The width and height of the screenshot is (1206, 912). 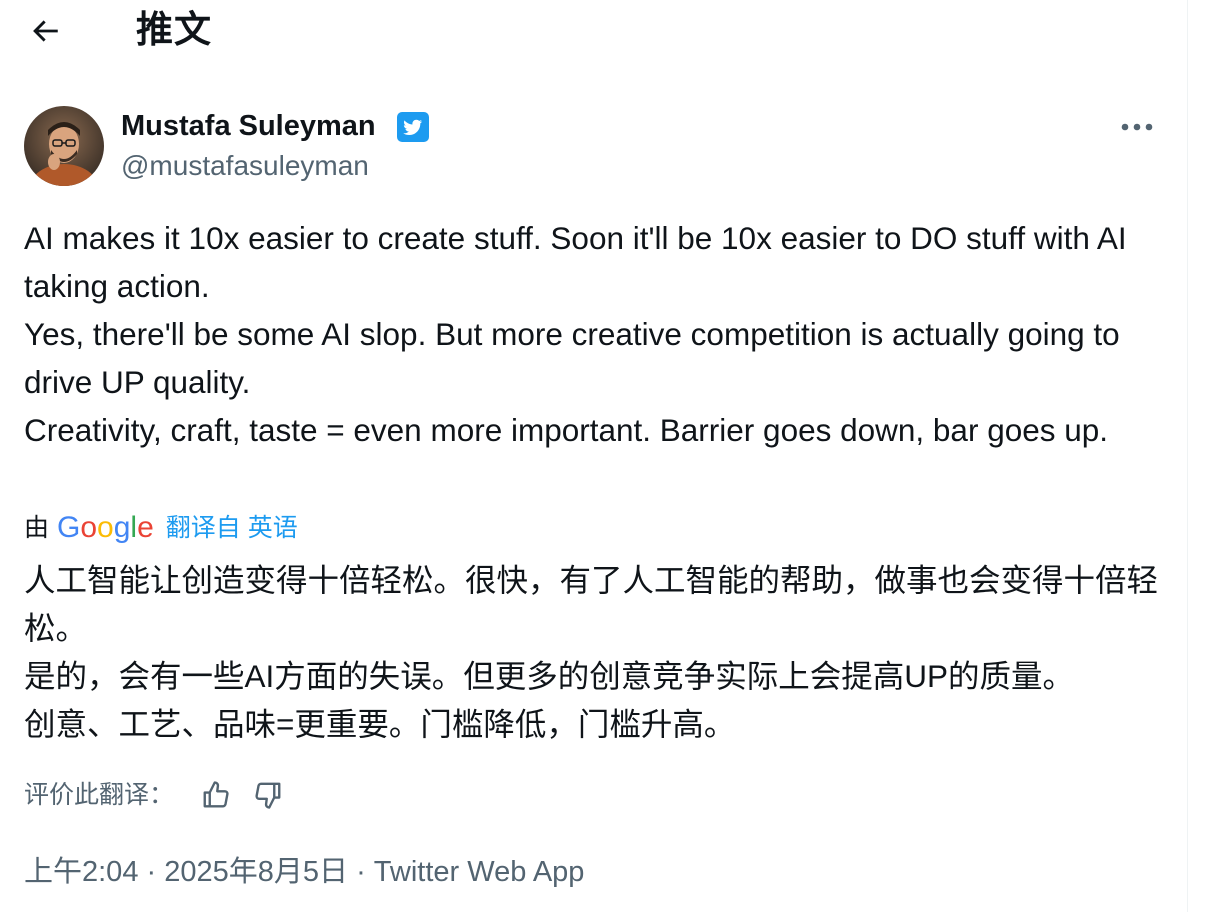 What do you see at coordinates (161, 528) in the screenshot?
I see `translation-attribution: 由 Google 翻译自 英语` at bounding box center [161, 528].